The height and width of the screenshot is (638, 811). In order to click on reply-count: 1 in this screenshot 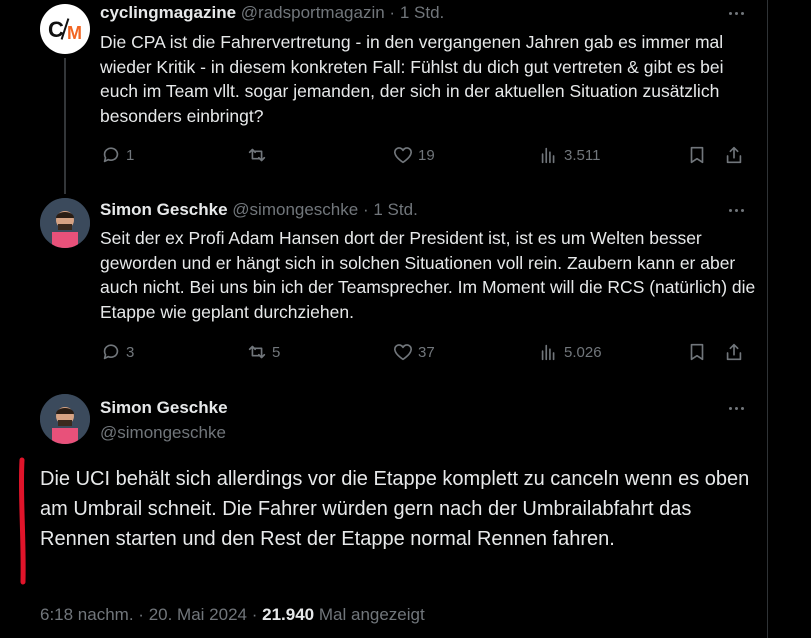, I will do `click(130, 155)`.